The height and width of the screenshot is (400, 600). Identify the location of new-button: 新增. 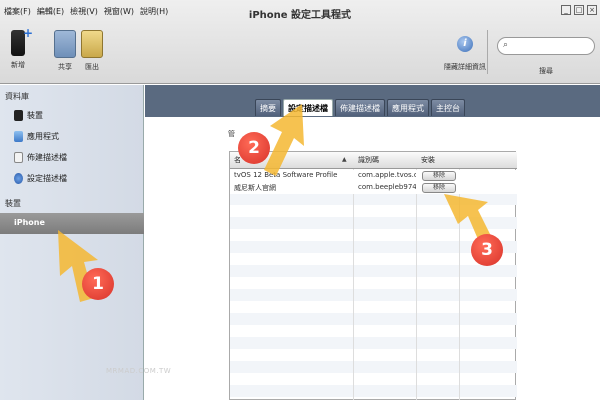
(19, 48).